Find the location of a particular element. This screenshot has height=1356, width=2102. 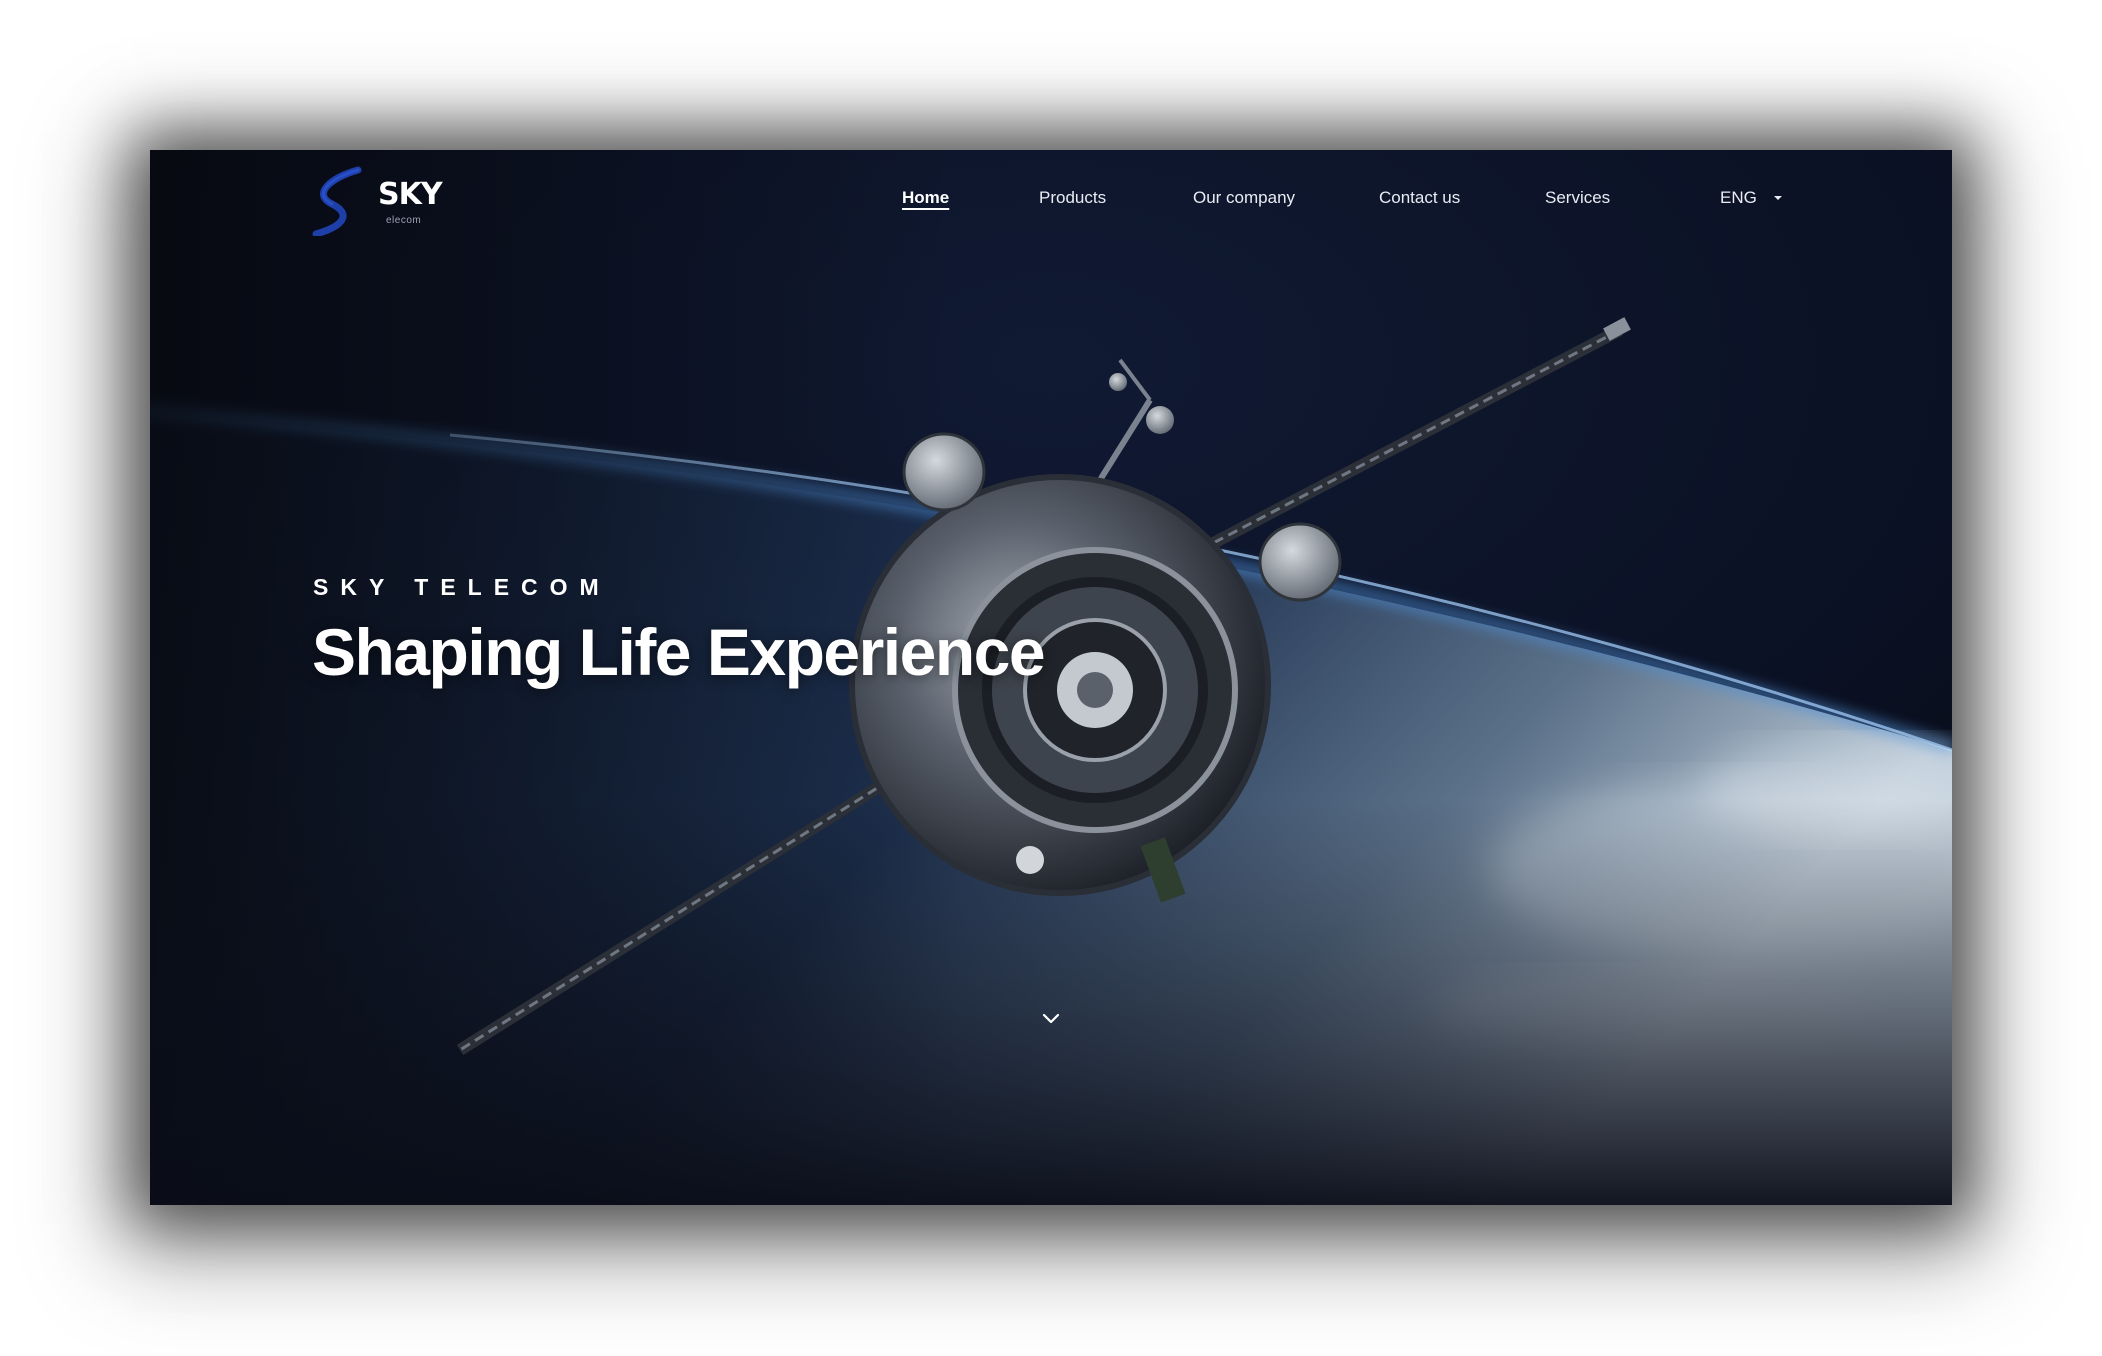

language-selected: ENG is located at coordinates (1738, 197).